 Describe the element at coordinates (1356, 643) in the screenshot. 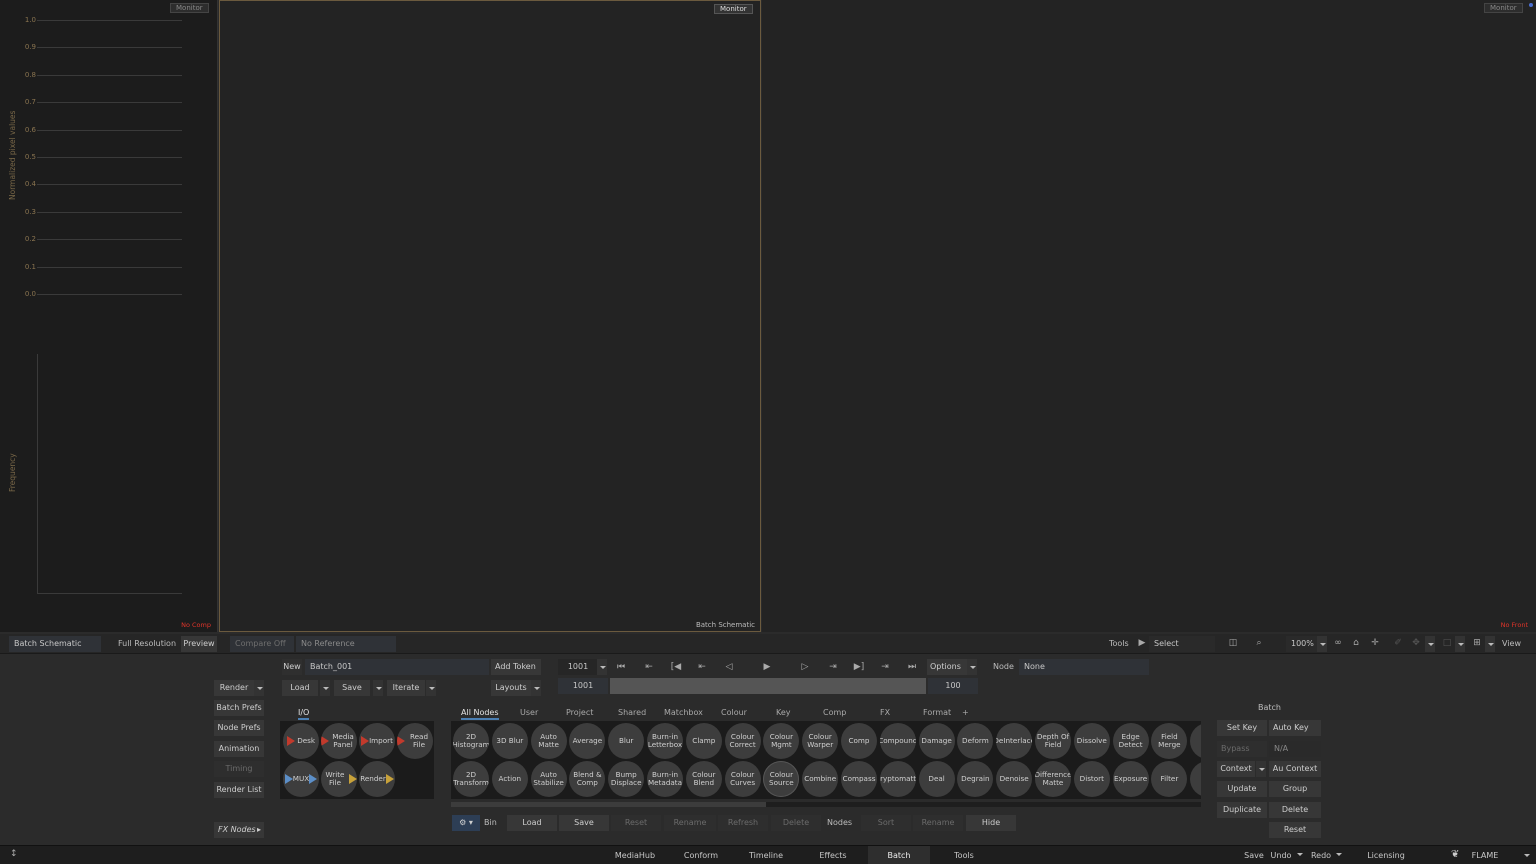

I see `home-icon: ⌂` at that location.